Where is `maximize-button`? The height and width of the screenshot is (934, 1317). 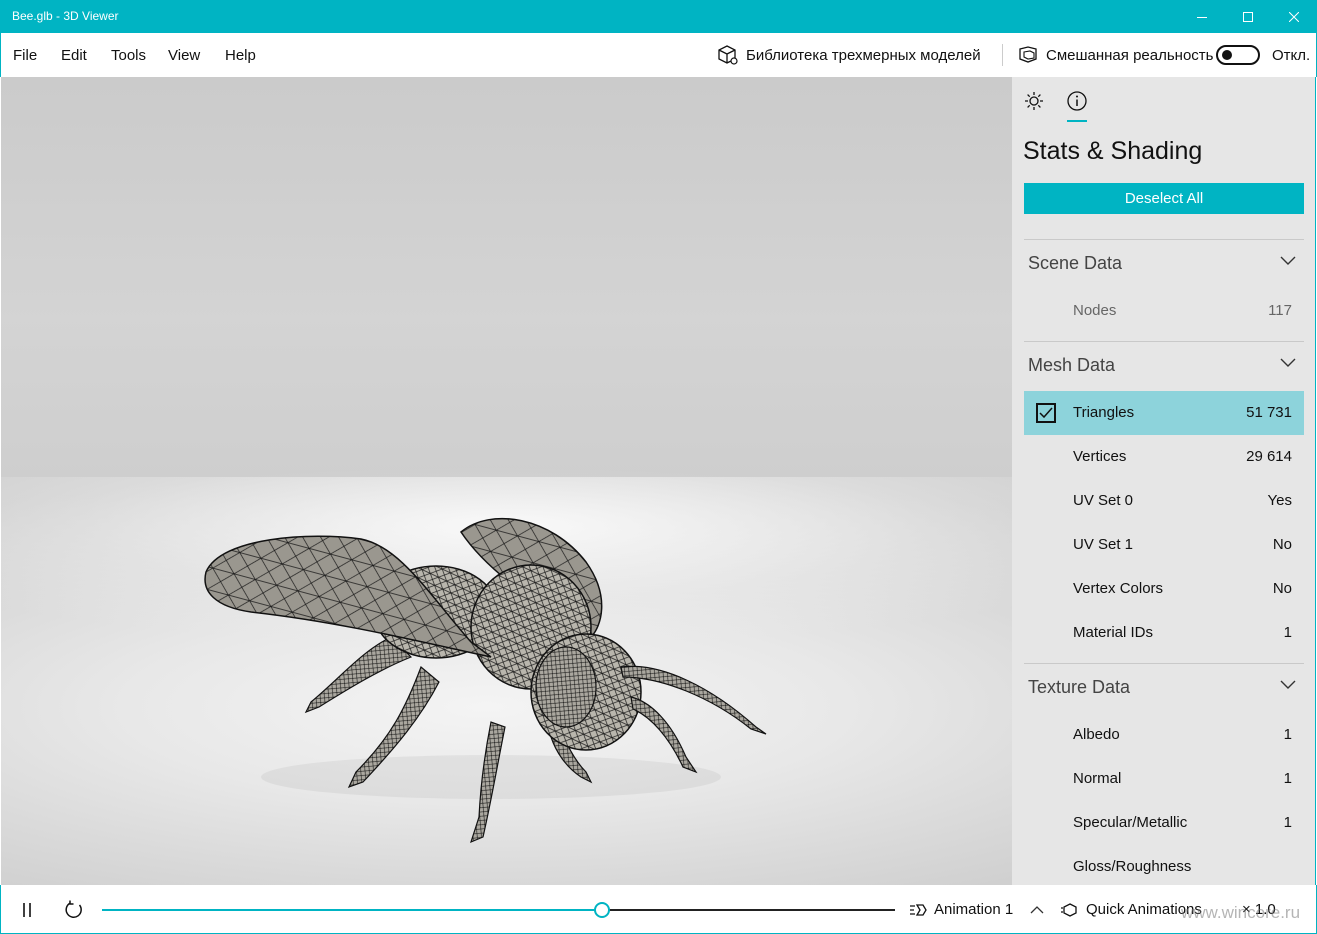 maximize-button is located at coordinates (1248, 16).